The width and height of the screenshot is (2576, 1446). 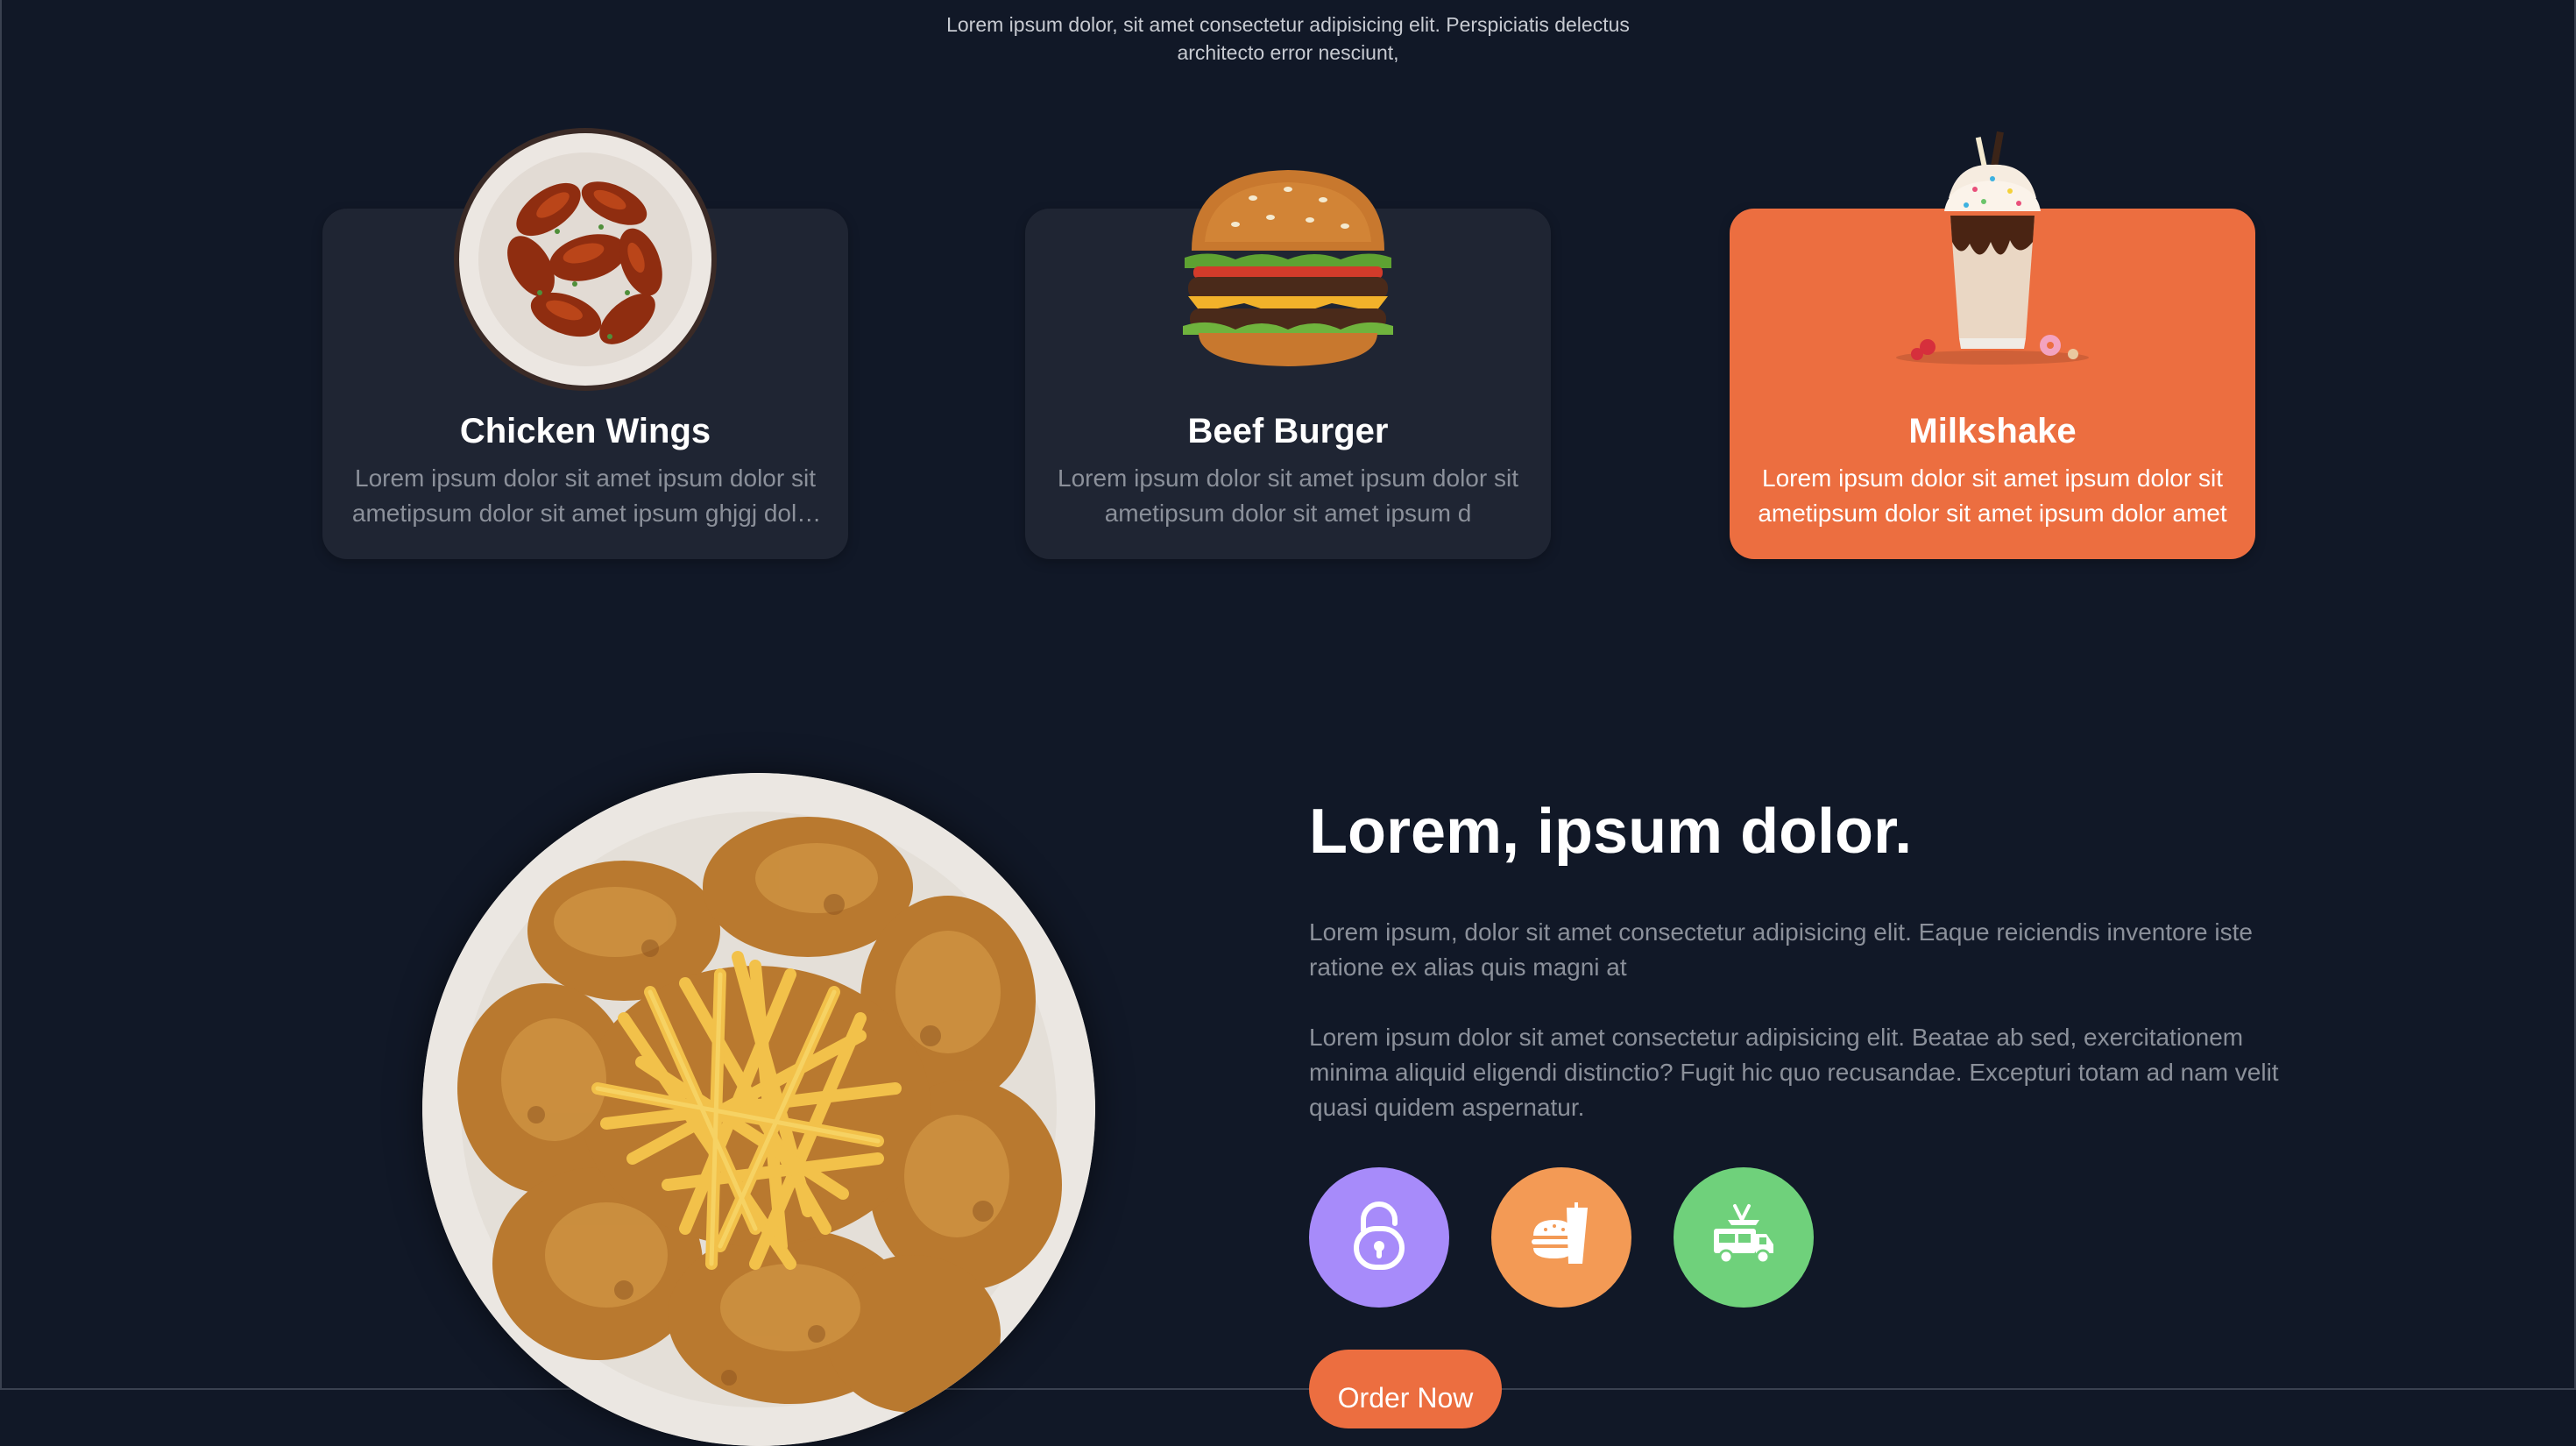 I want to click on beef-burger-image, so click(x=1288, y=263).